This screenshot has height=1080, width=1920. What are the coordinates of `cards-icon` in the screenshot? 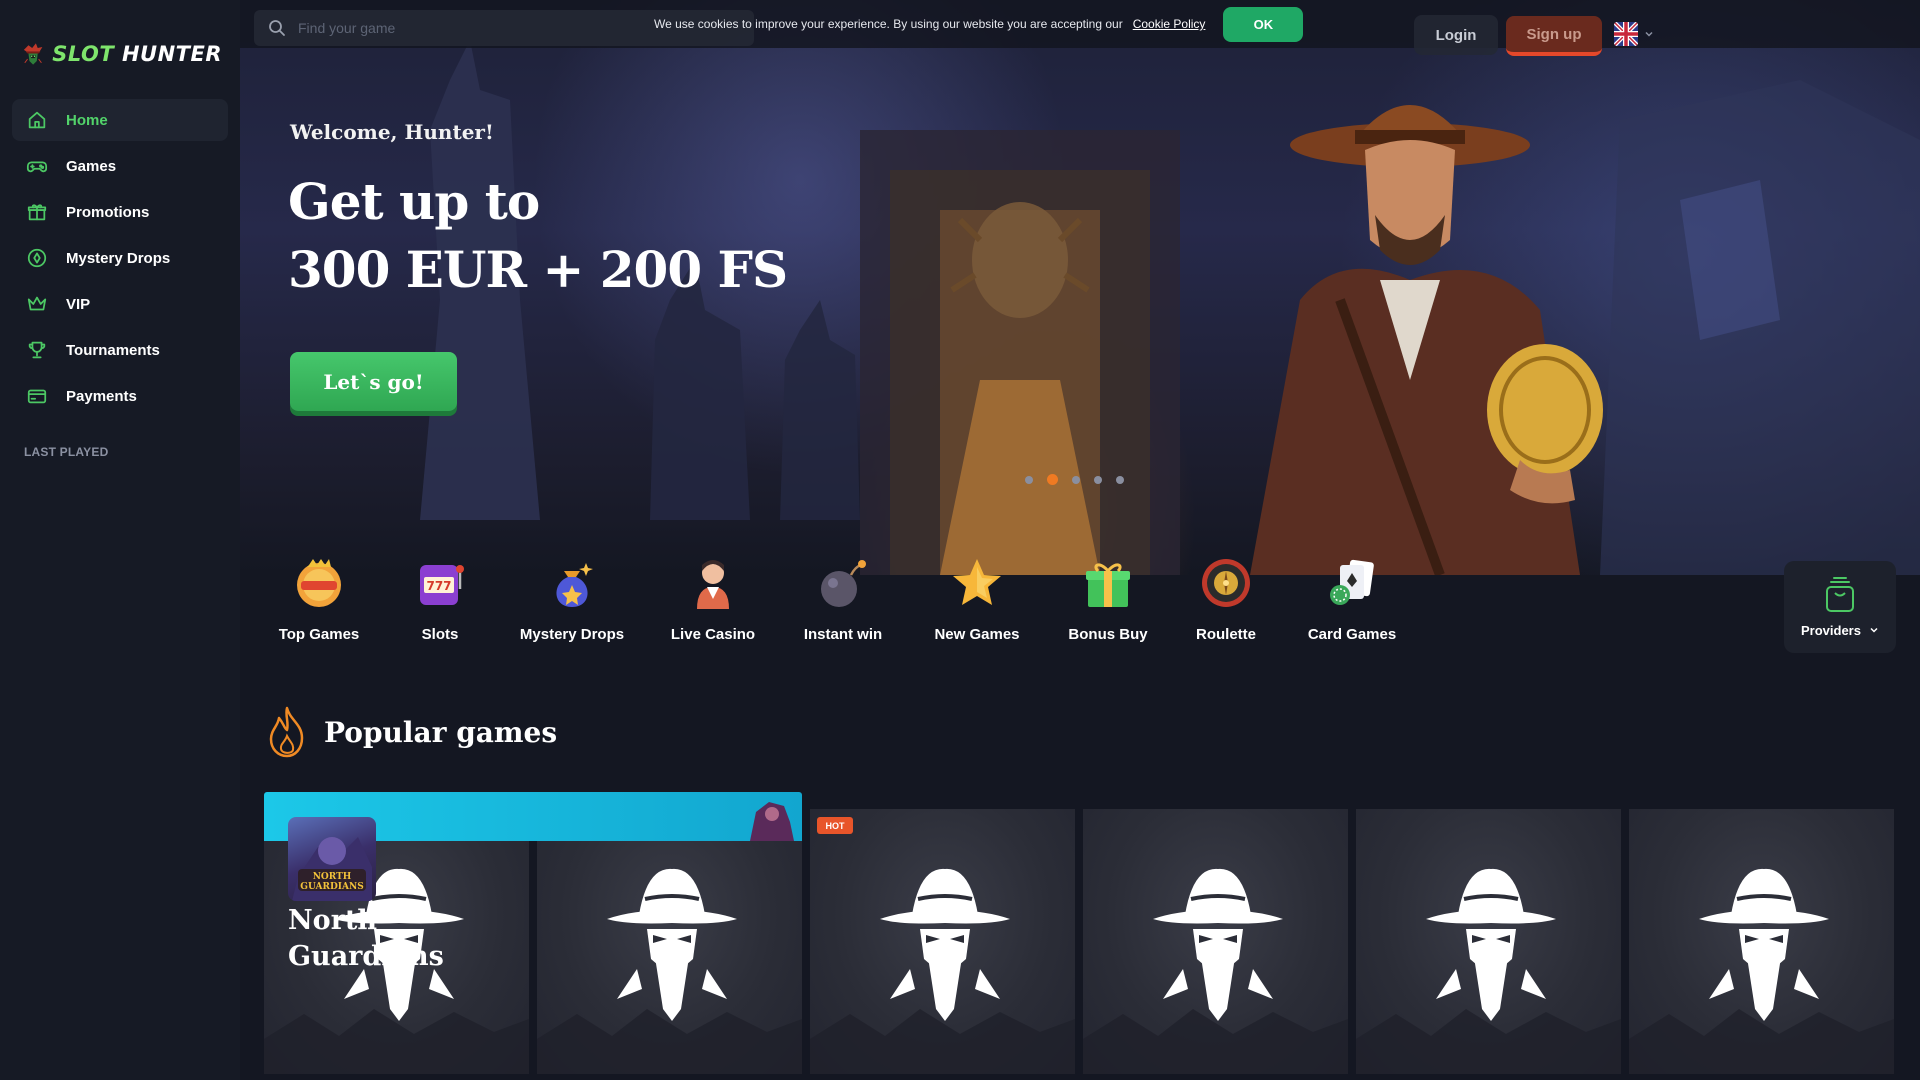 It's located at (1352, 582).